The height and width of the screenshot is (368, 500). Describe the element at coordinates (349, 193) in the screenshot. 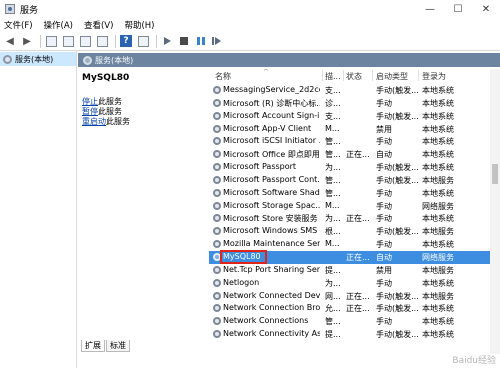

I see `table-row: Microsoft Software Shad... 管... 手动 本地系统` at that location.